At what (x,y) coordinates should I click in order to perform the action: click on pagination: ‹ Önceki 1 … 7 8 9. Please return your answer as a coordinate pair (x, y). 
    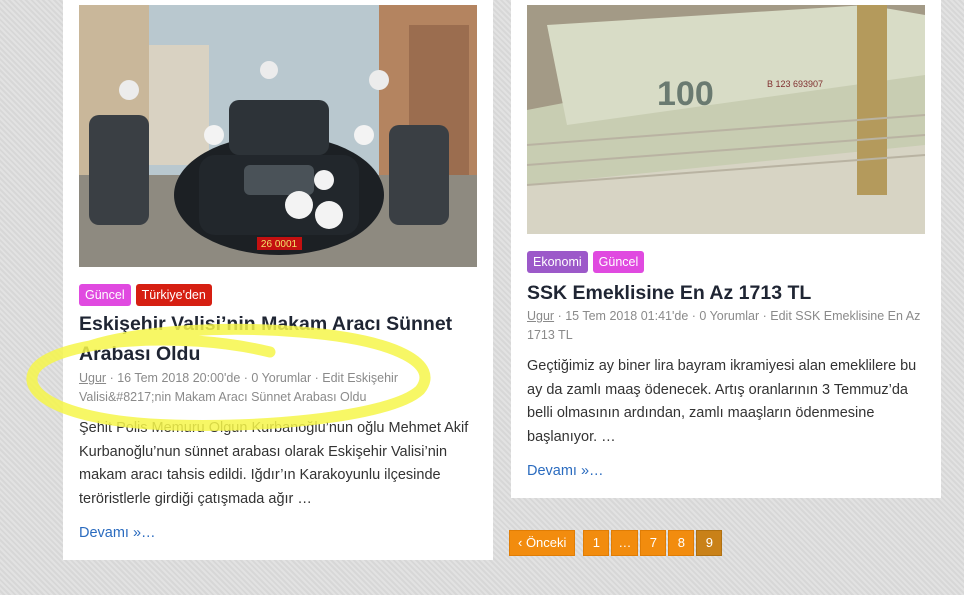
    Looking at the image, I should click on (616, 543).